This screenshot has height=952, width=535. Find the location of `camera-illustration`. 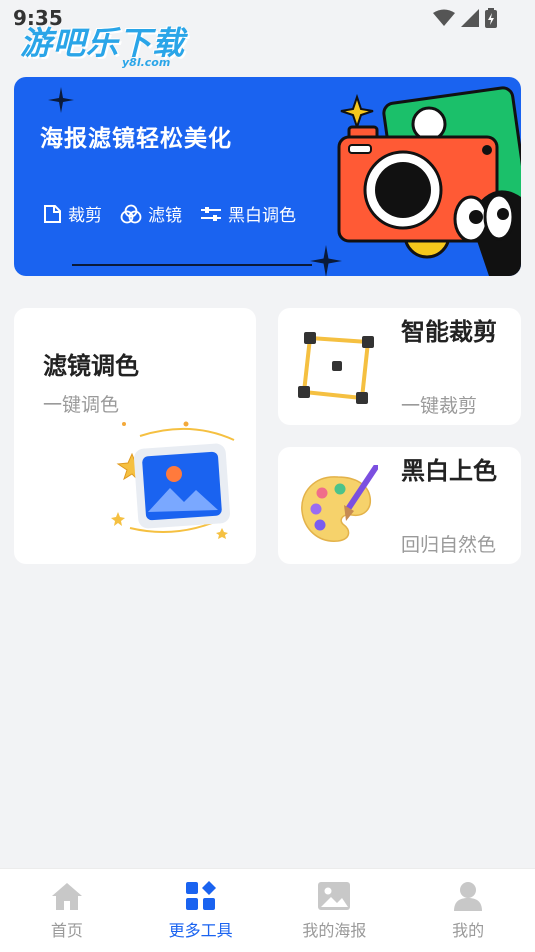

camera-illustration is located at coordinates (429, 181).